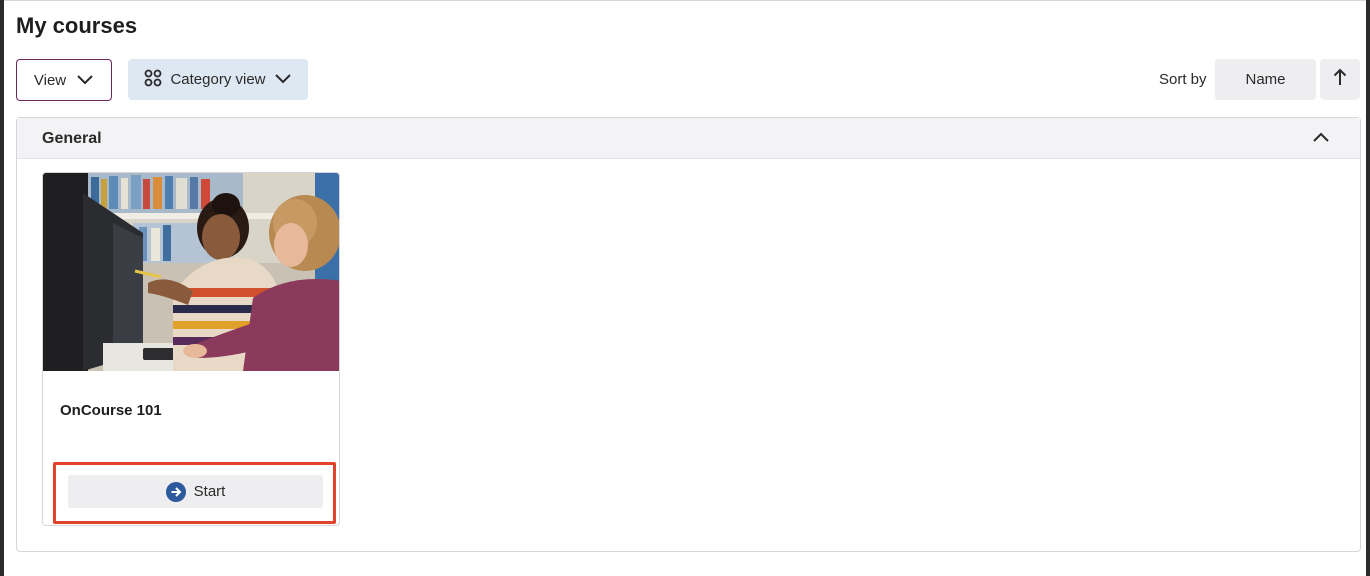 The width and height of the screenshot is (1370, 576). Describe the element at coordinates (72, 138) in the screenshot. I see `category-title: General` at that location.